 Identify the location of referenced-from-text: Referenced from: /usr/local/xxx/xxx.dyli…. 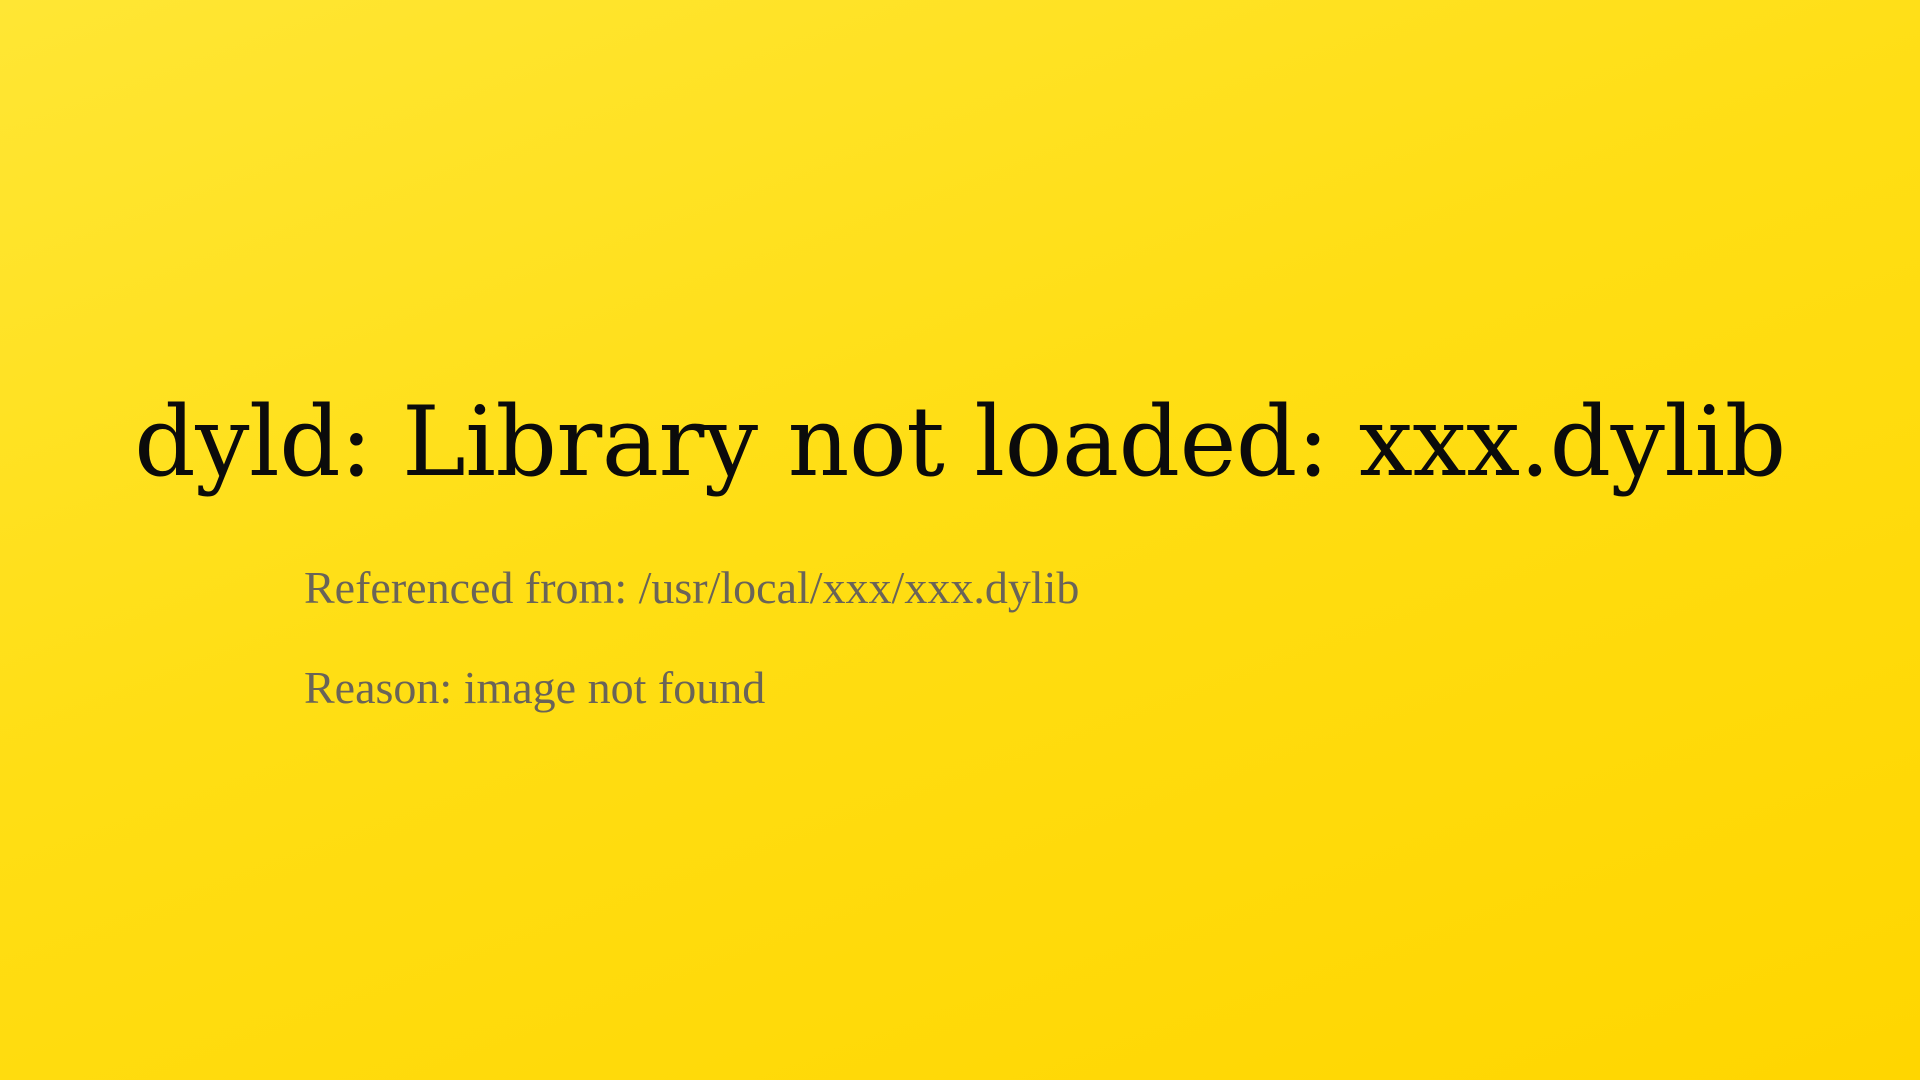
(692, 587).